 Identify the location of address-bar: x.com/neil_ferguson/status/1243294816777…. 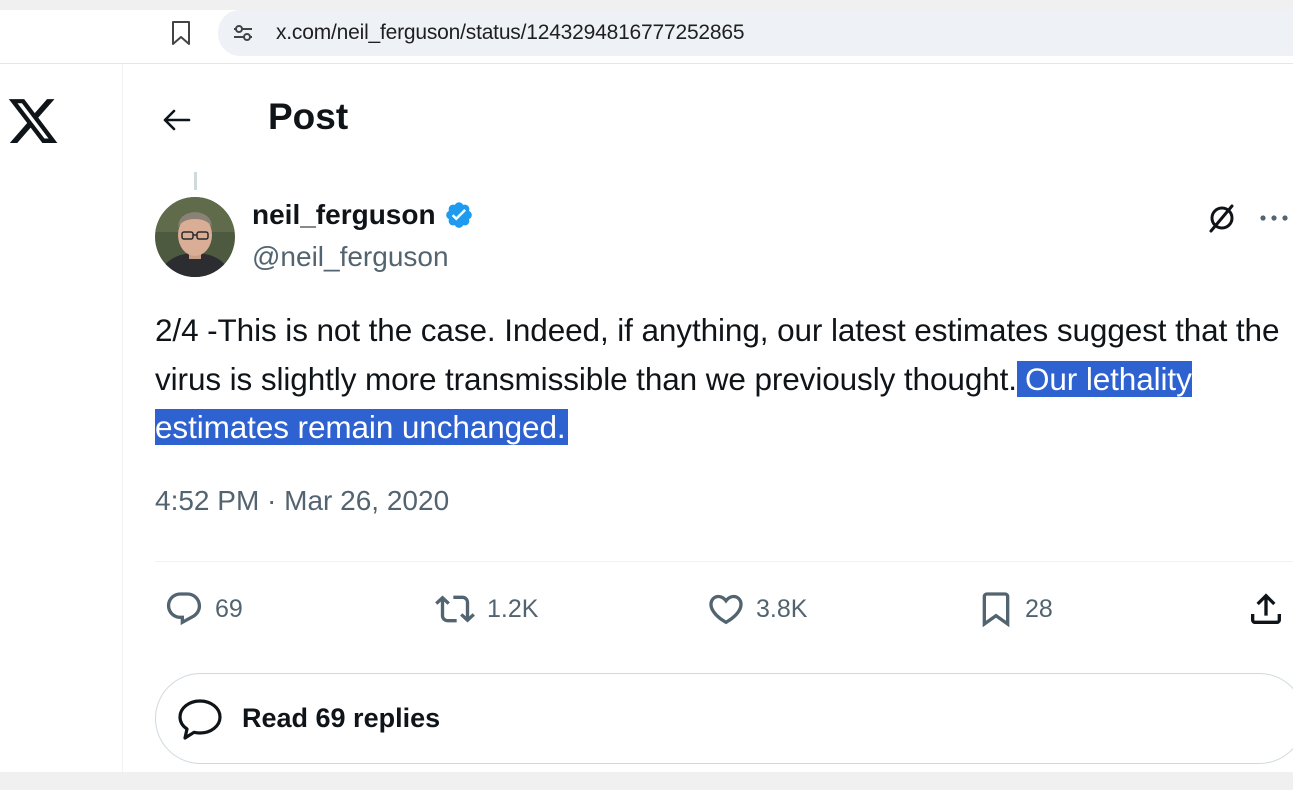
(755, 33).